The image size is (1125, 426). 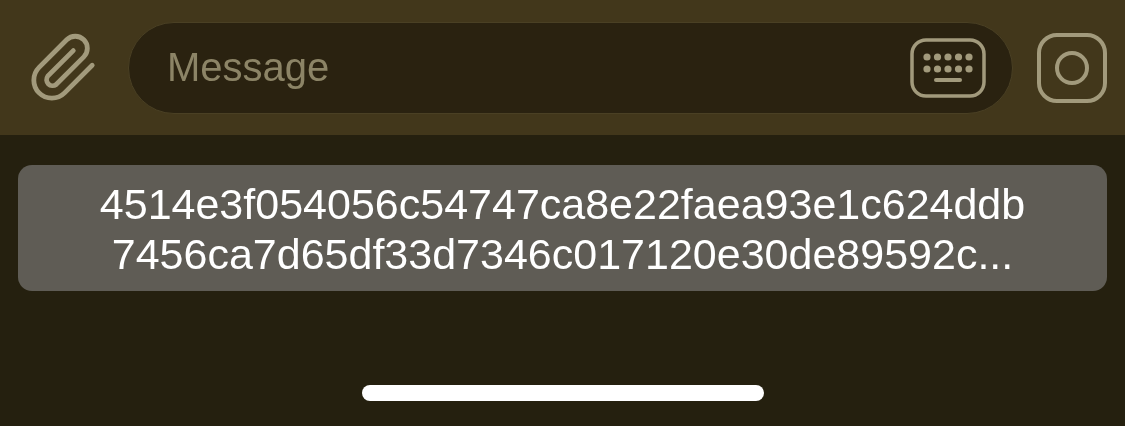 I want to click on keyboard-icon, so click(x=948, y=67).